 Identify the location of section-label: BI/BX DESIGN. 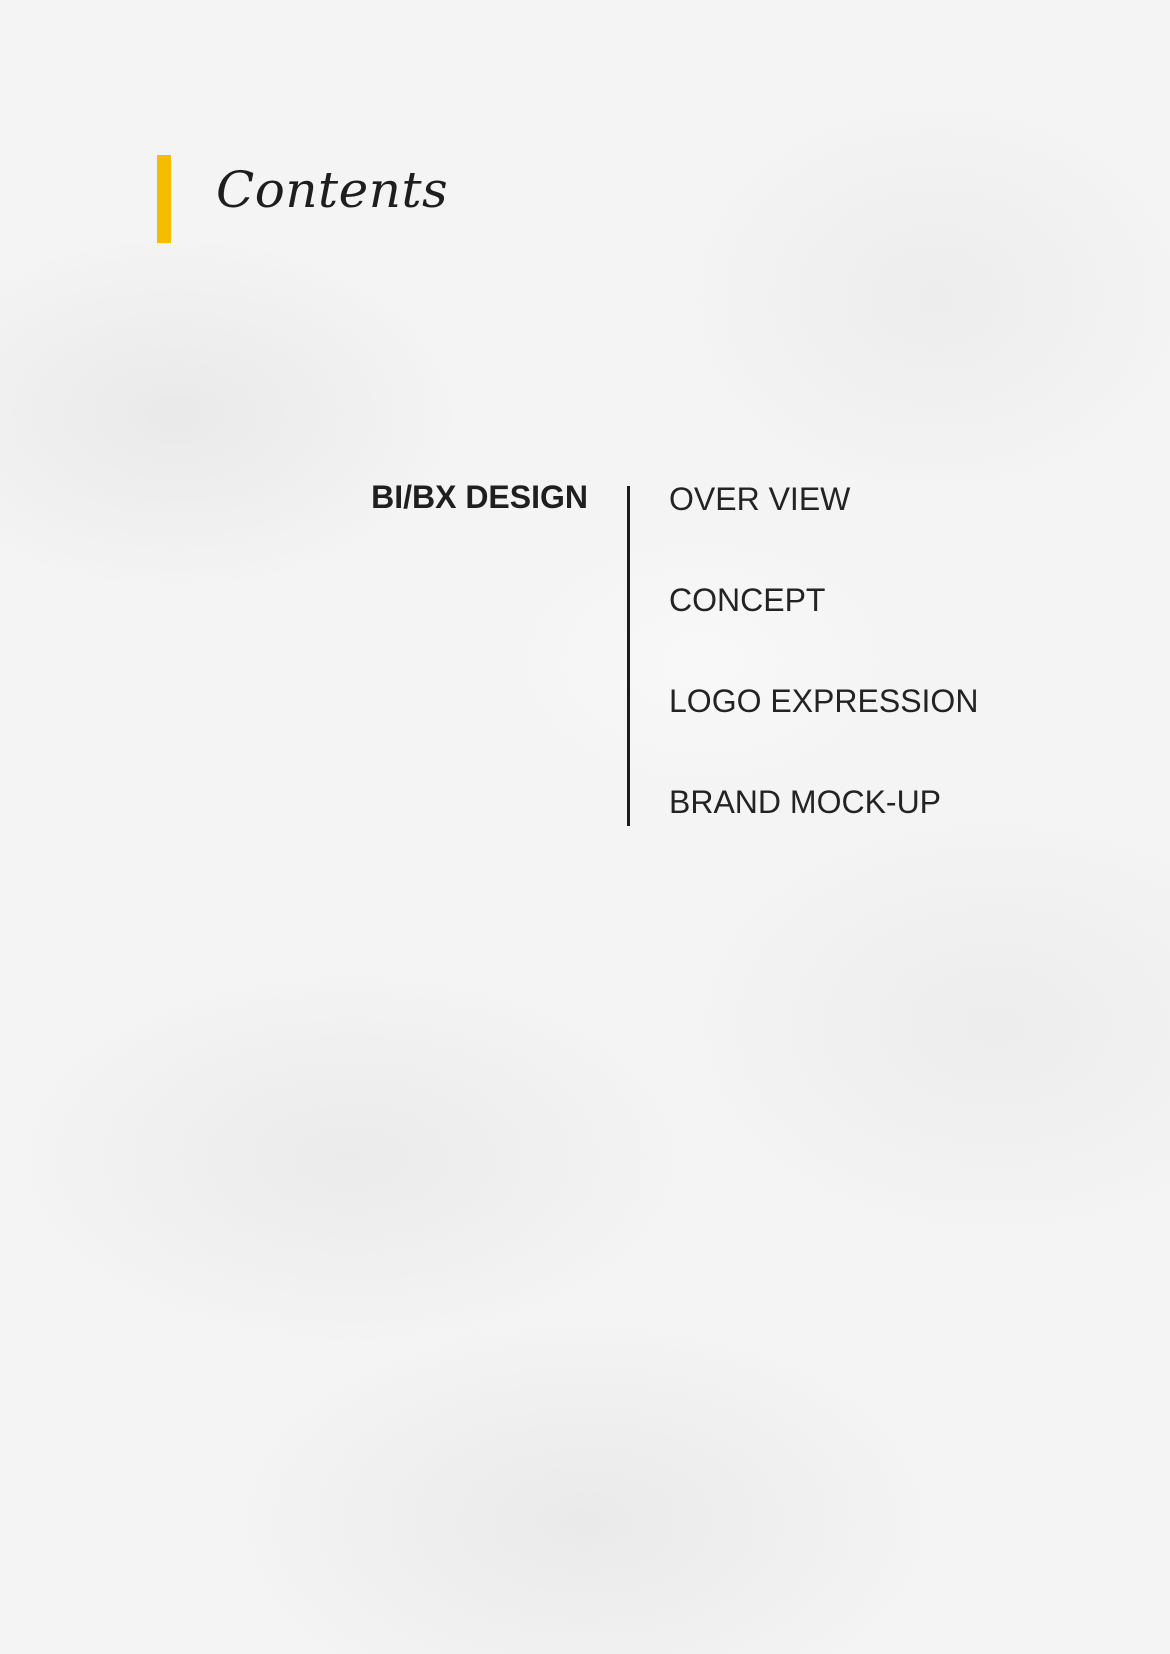
(479, 497).